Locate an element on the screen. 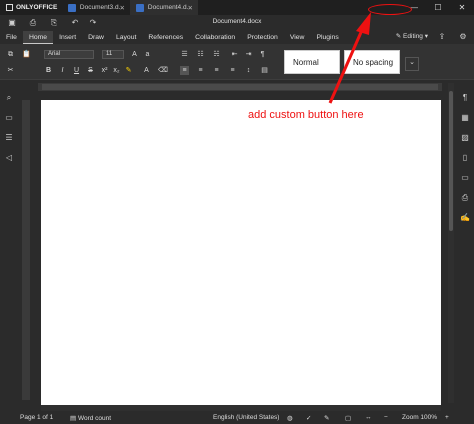 The image size is (474, 424). annotation-label: add custom button here is located at coordinates (306, 115).